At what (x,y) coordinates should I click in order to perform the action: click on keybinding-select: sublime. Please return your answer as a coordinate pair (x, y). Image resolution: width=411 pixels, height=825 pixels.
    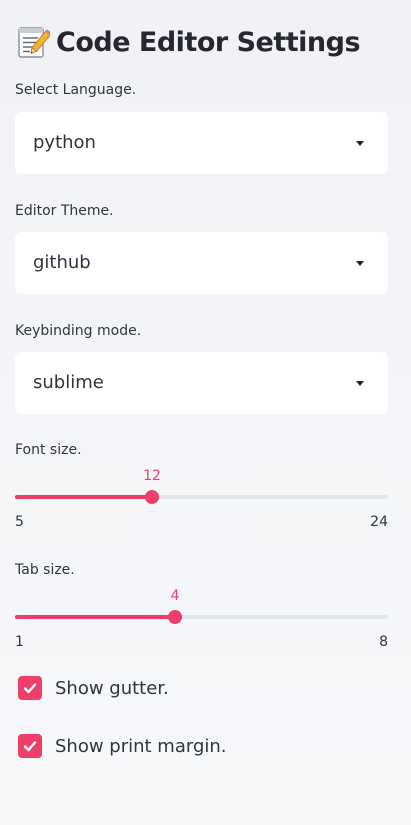
    Looking at the image, I should click on (201, 383).